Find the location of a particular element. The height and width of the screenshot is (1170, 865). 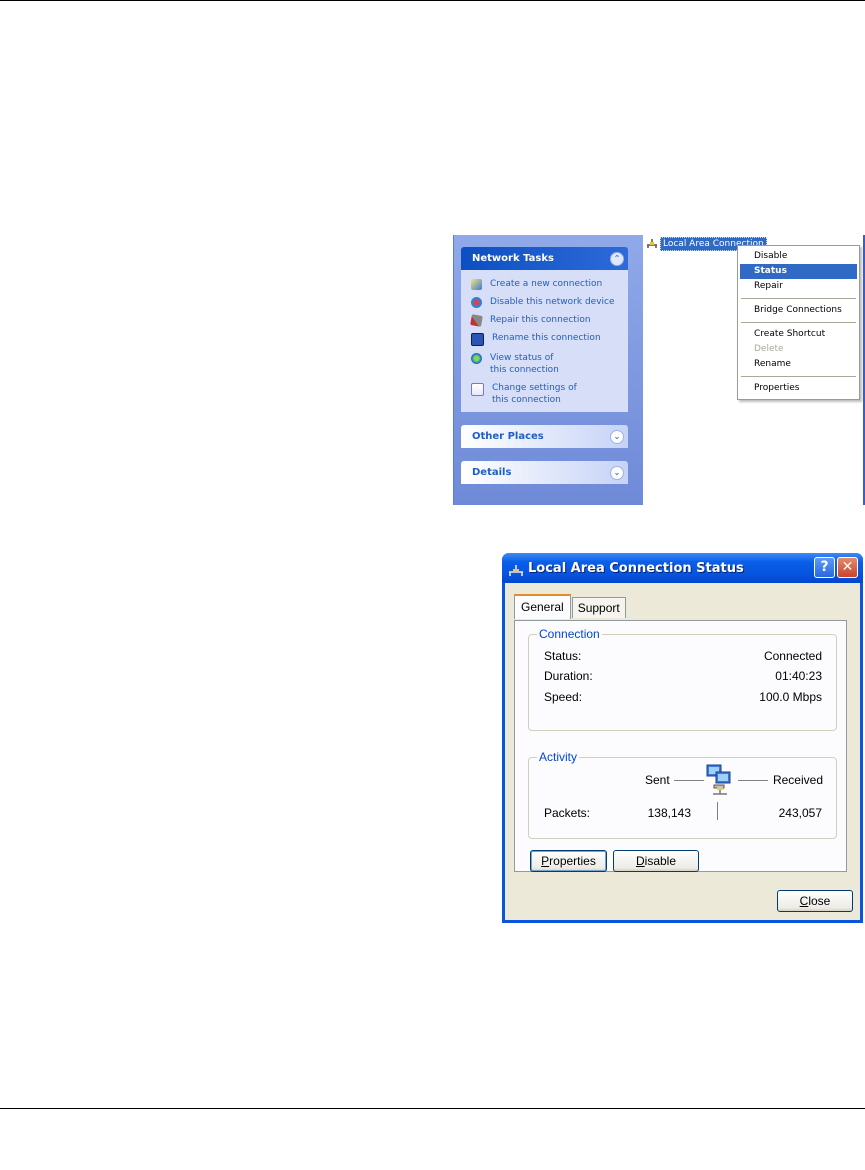

duration-label: Duration: is located at coordinates (568, 676).